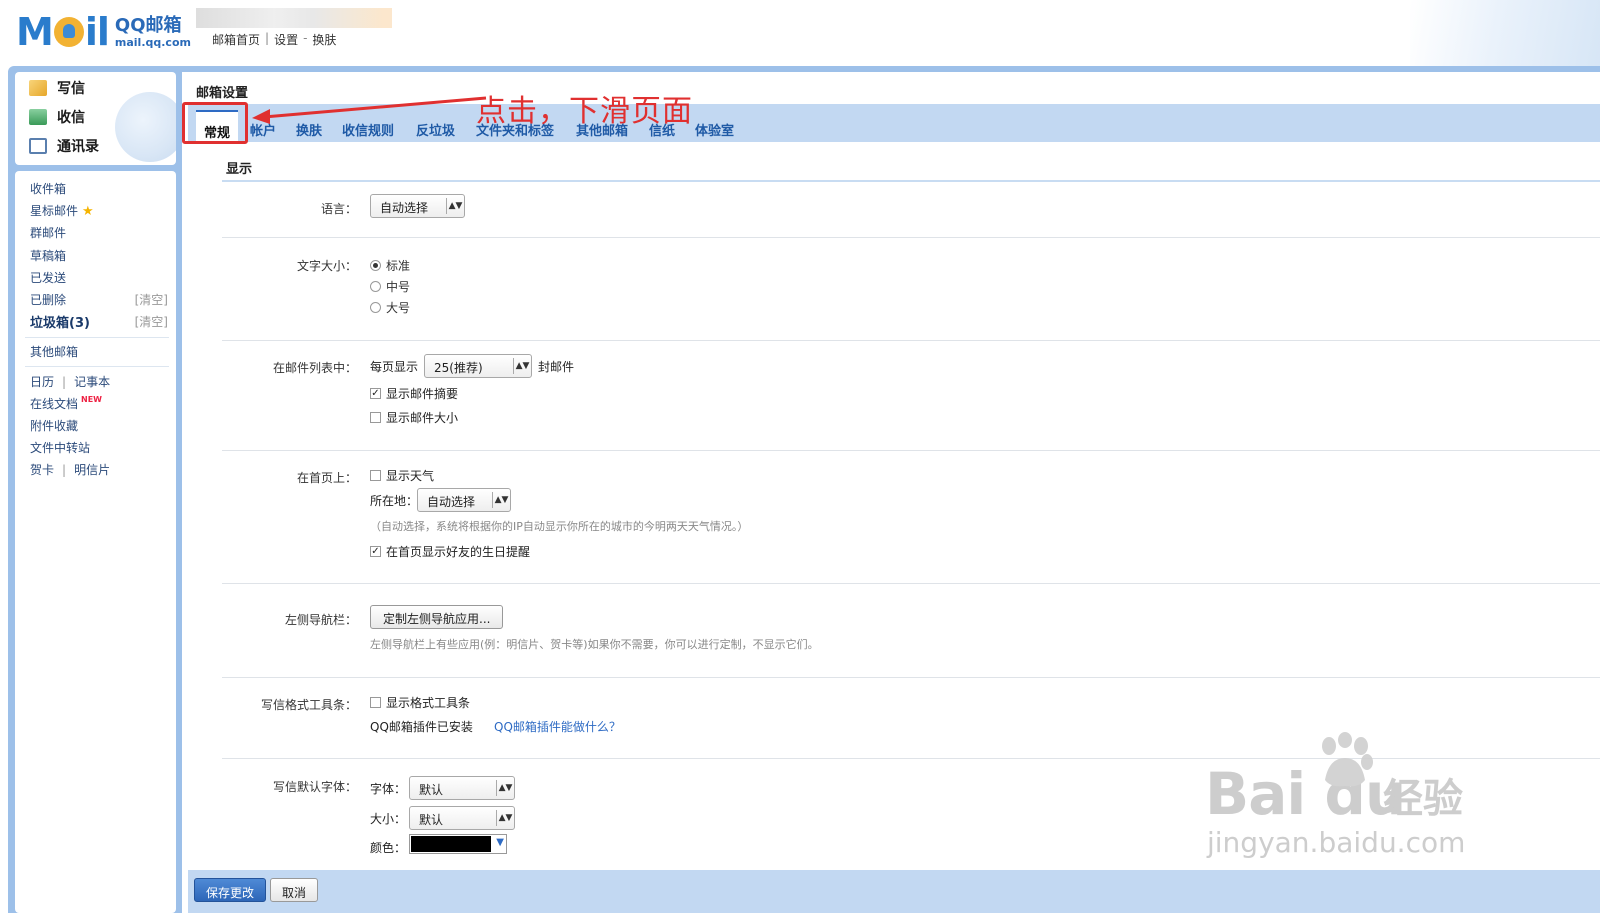 This screenshot has height=913, width=1600. I want to click on receive-button: 收信, so click(57, 117).